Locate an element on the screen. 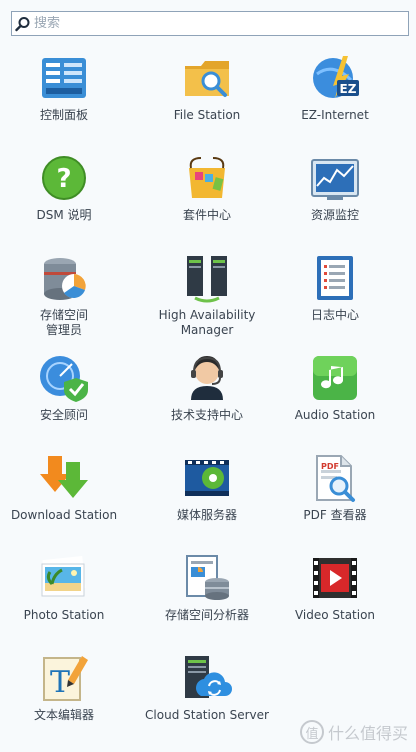 The height and width of the screenshot is (752, 416). app-label: 套件中心 is located at coordinates (206, 215).